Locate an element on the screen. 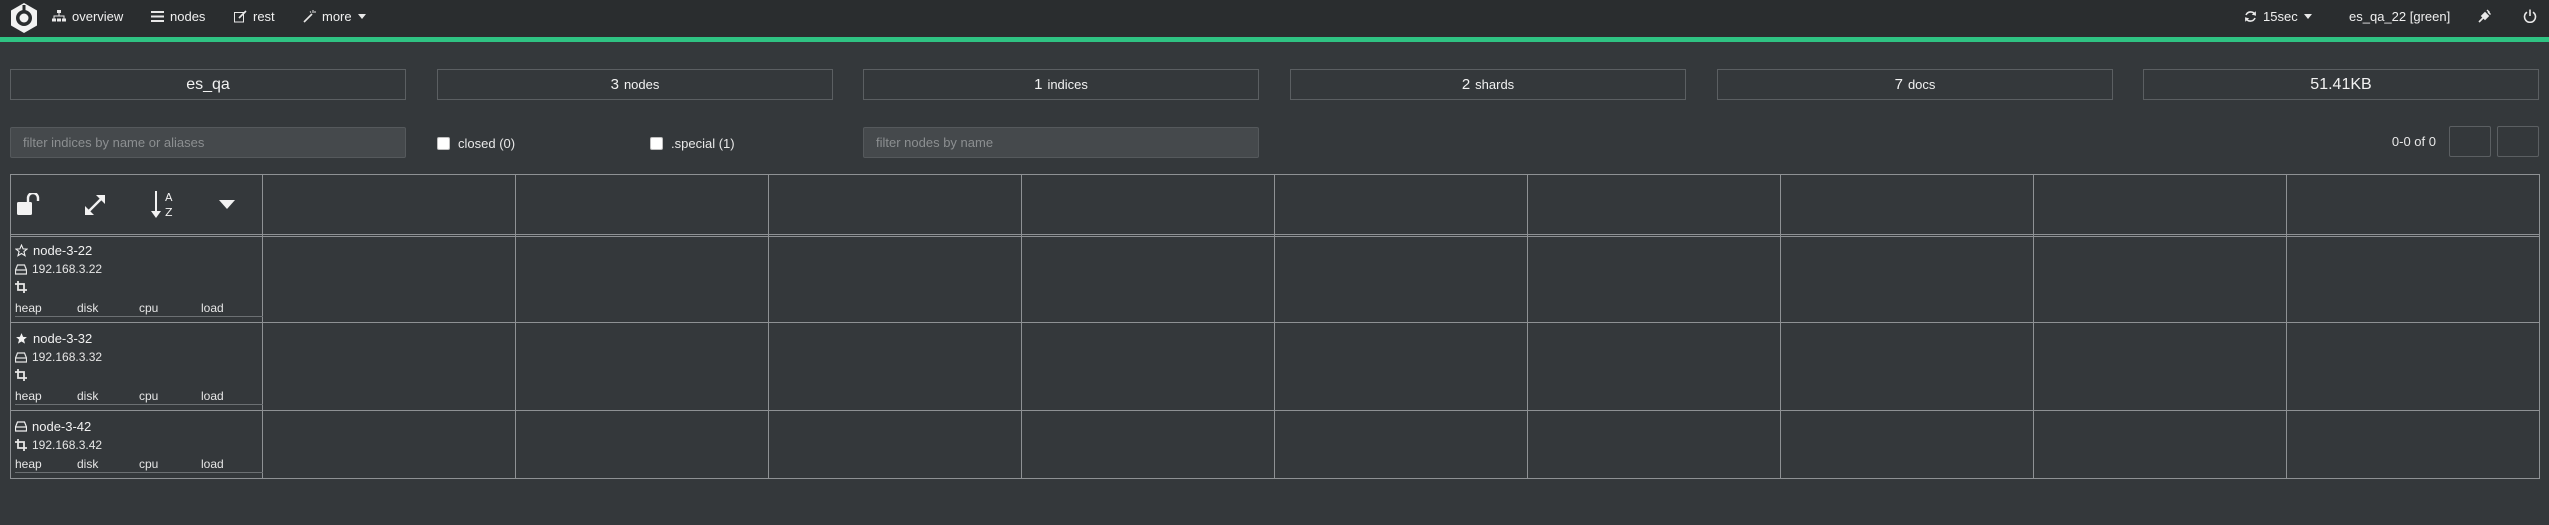 This screenshot has height=525, width=2549. summary-cluster-name: es_qa is located at coordinates (208, 84).